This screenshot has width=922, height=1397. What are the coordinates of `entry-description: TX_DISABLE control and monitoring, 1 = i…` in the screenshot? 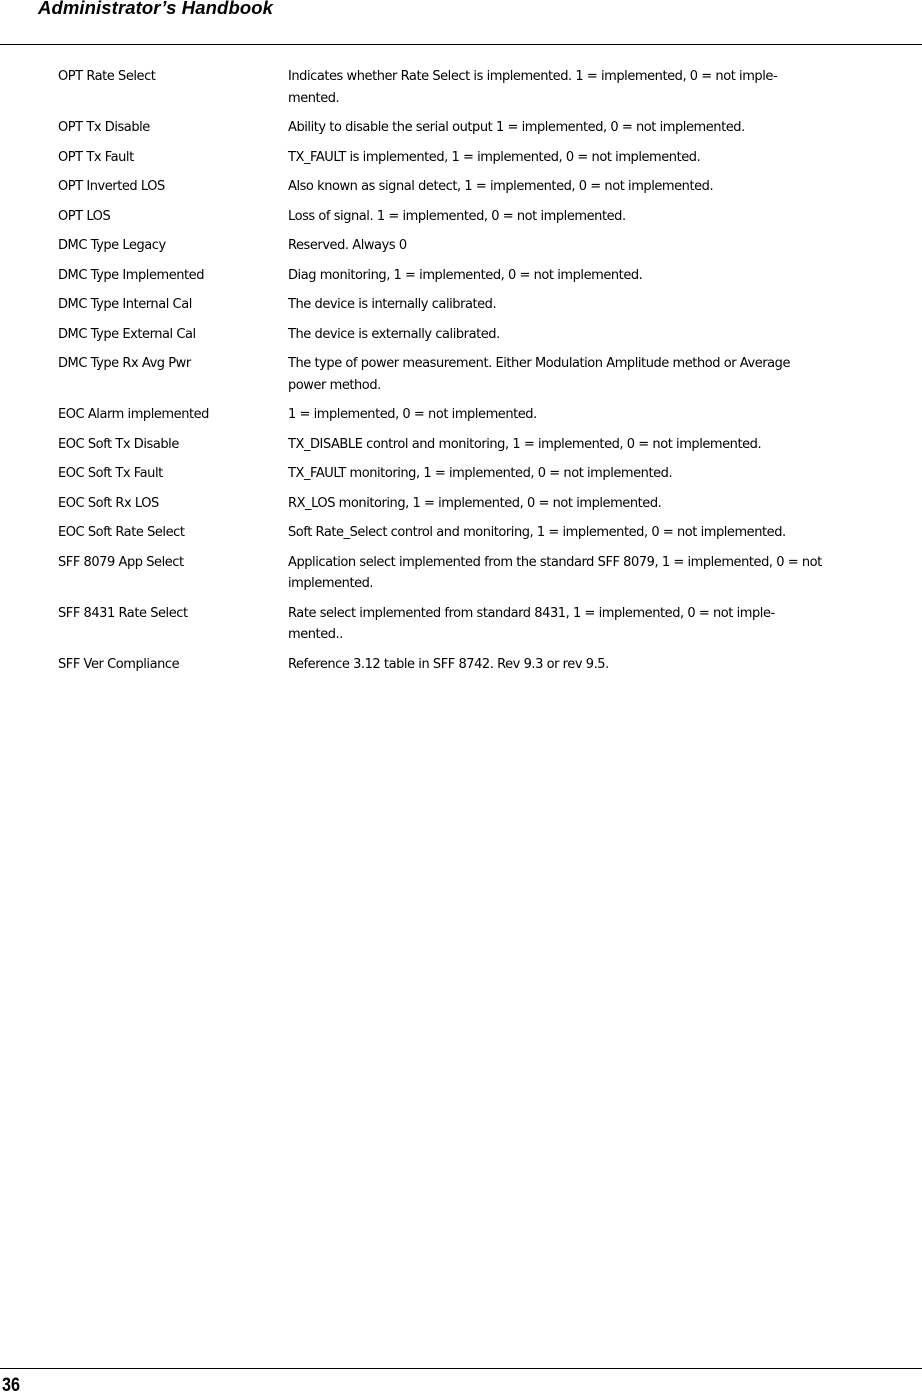 It's located at (525, 444).